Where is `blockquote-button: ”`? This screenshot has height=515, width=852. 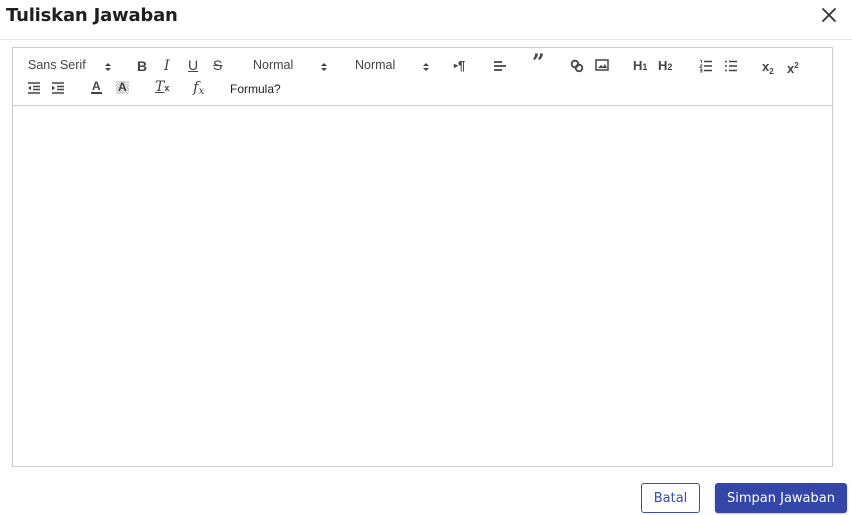
blockquote-button: ” is located at coordinates (538, 63).